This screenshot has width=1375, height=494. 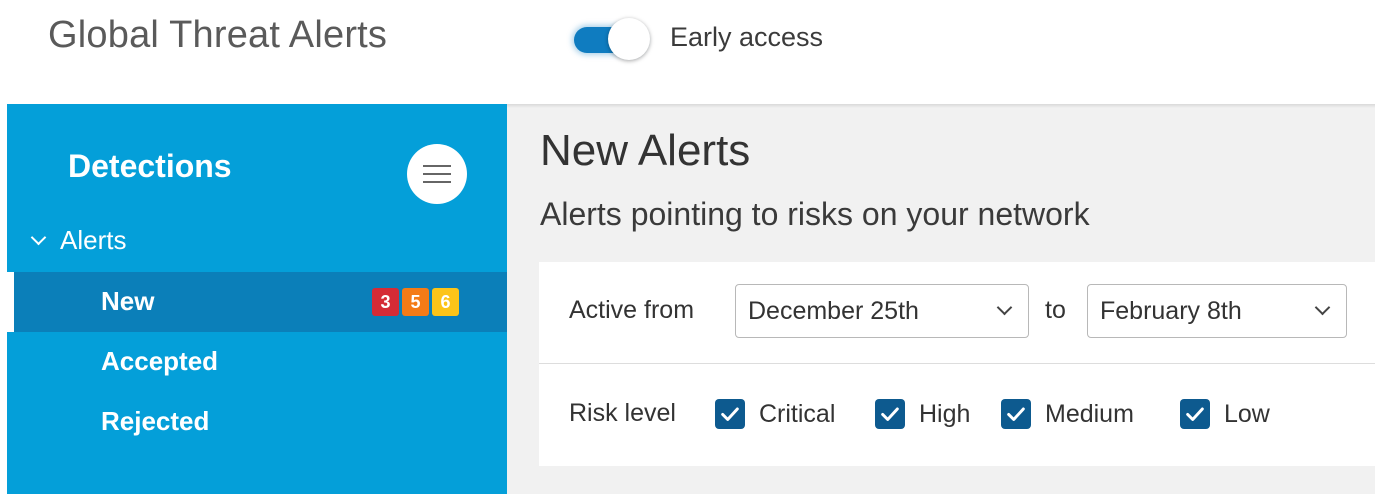 What do you see at coordinates (1171, 311) in the screenshot?
I see `to-date-value: February 8th` at bounding box center [1171, 311].